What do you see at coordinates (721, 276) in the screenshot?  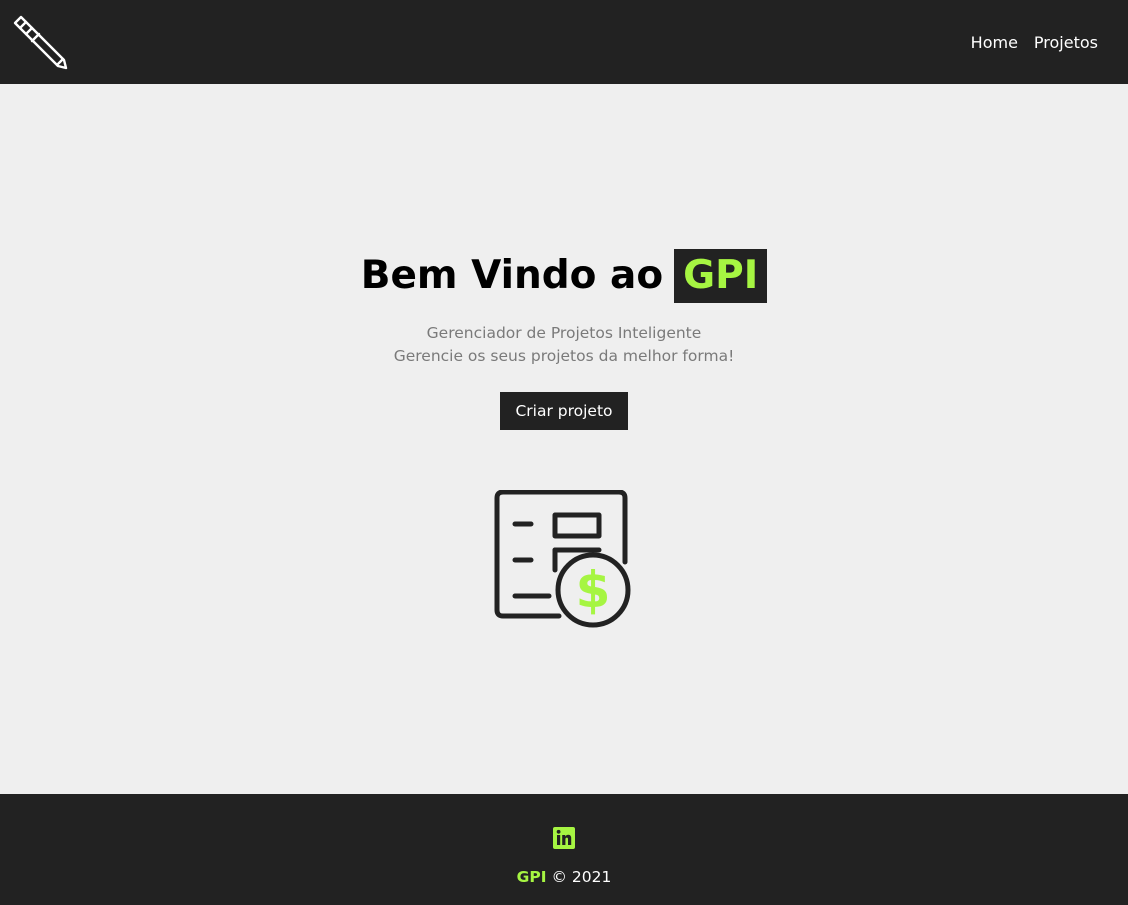 I see `title-brand: GPI` at bounding box center [721, 276].